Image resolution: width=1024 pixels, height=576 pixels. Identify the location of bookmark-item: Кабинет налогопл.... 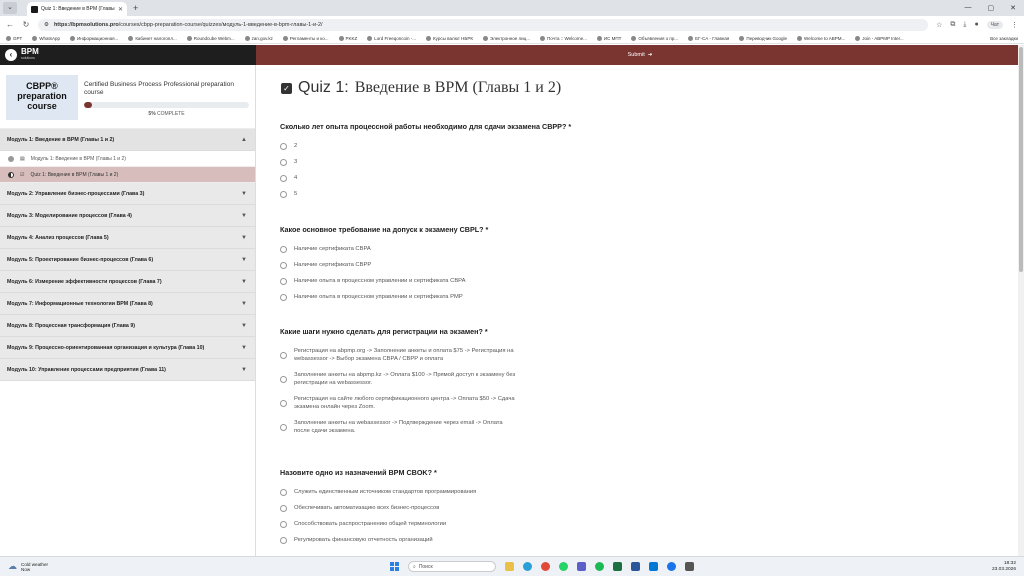
(152, 38).